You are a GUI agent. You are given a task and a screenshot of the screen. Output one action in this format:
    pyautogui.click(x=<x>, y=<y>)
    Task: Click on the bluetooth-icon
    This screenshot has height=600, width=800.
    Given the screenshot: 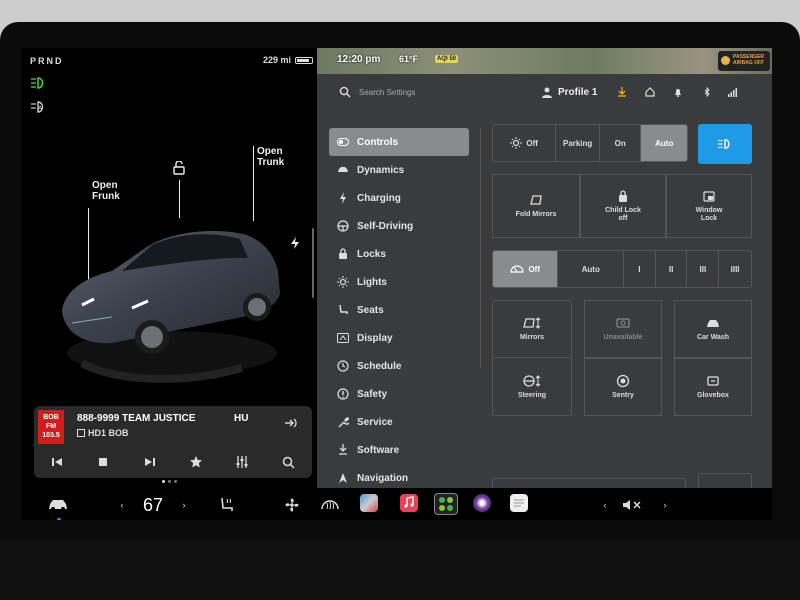 What is the action you would take?
    pyautogui.click(x=707, y=92)
    